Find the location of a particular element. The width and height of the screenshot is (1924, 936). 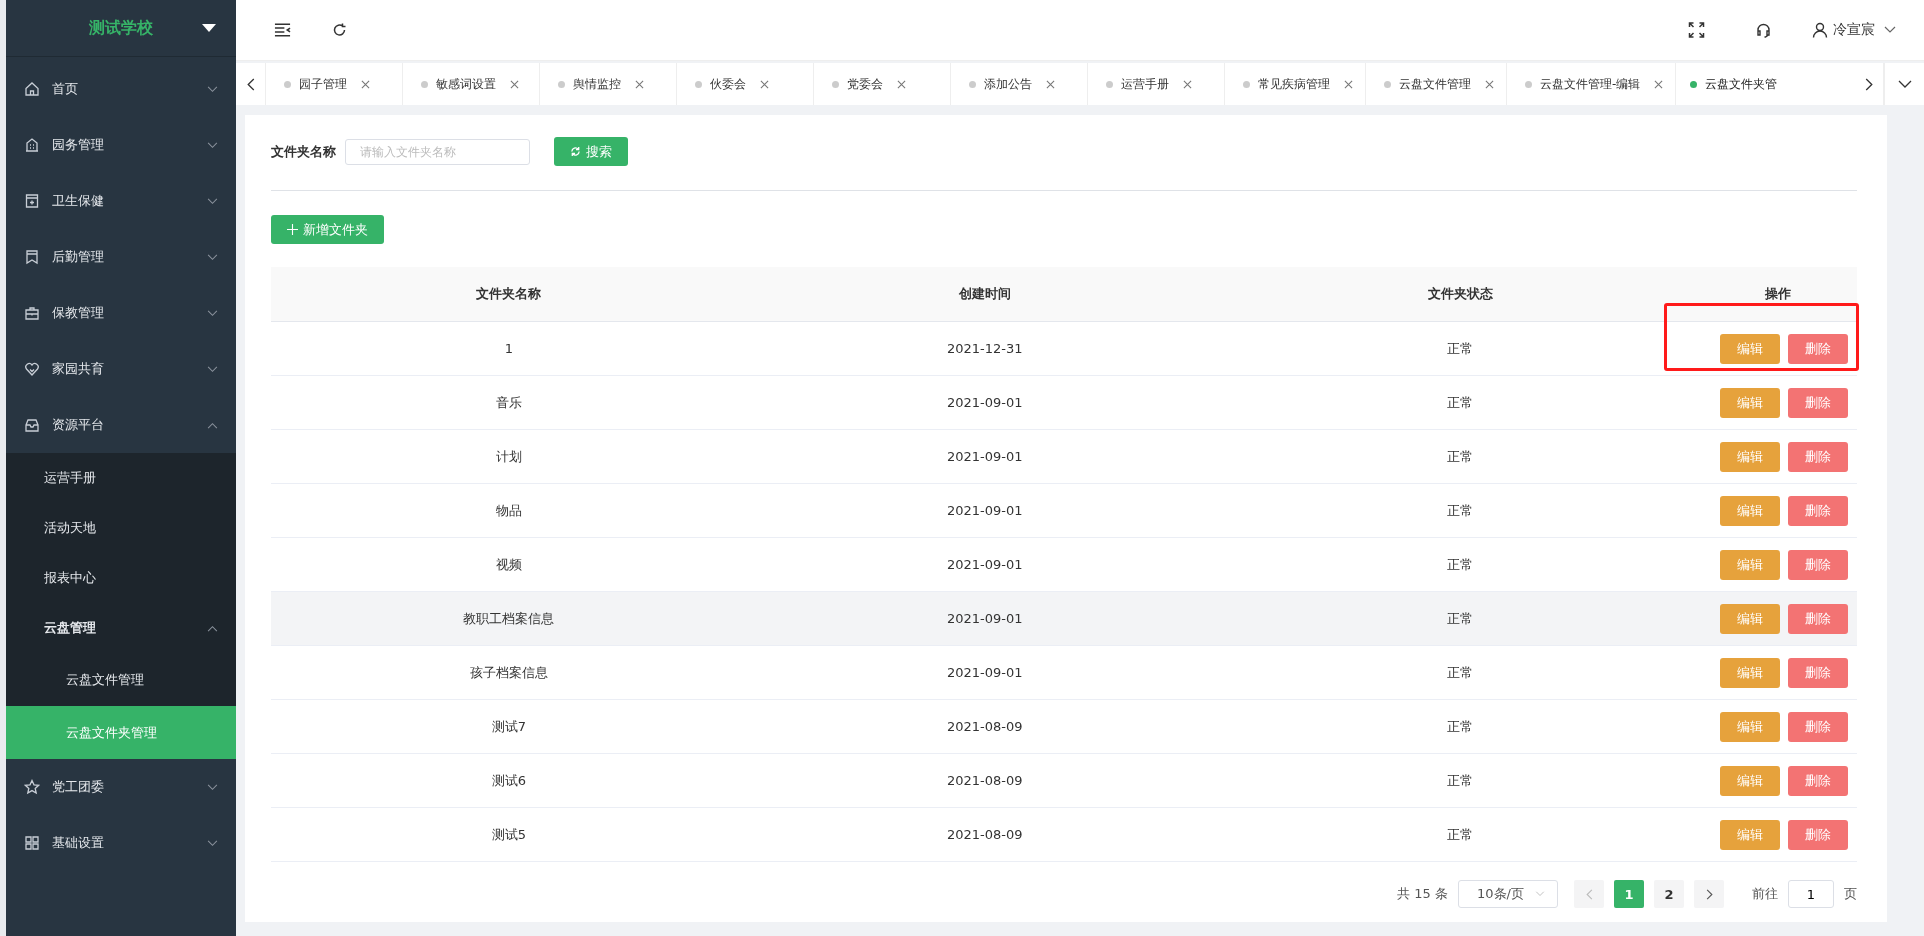

table-cell: 1 is located at coordinates (509, 348).